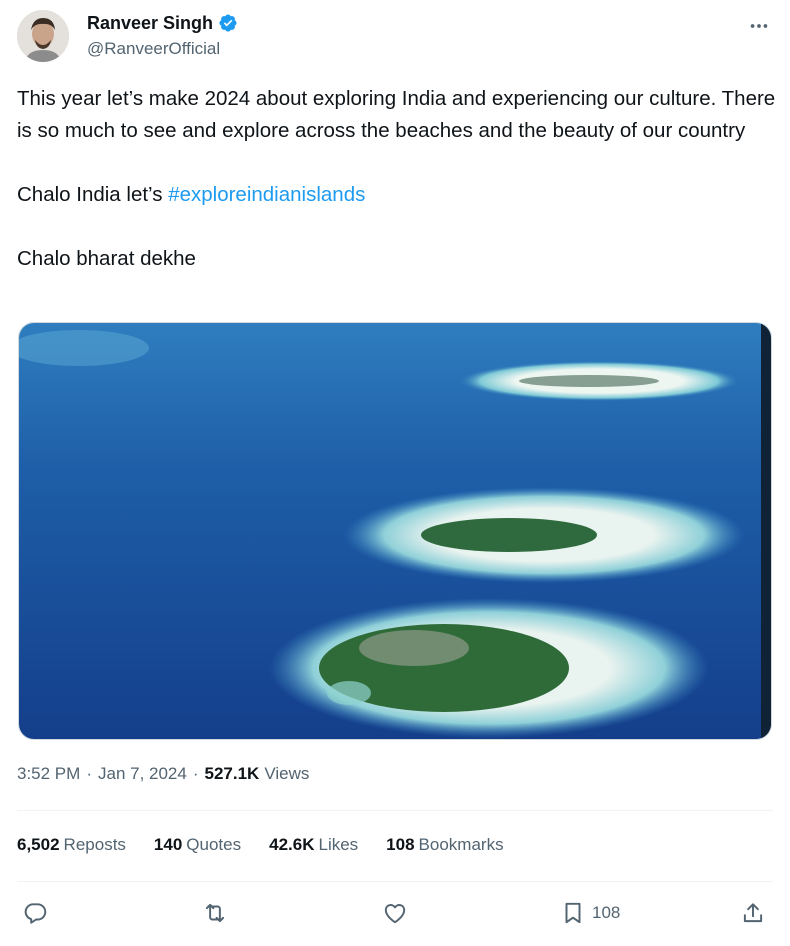 The image size is (790, 946). What do you see at coordinates (292, 844) in the screenshot?
I see `likes-count: 42.6K` at bounding box center [292, 844].